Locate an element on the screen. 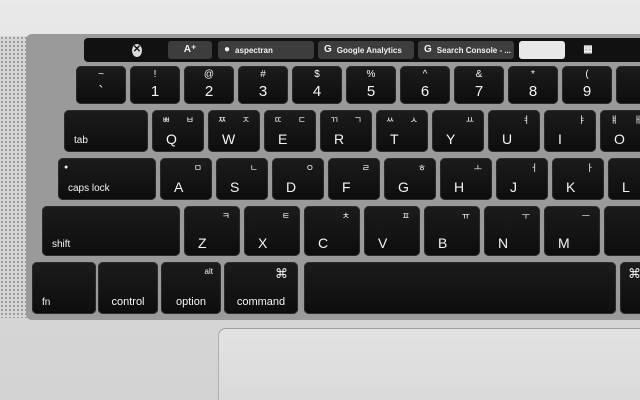  key-9: ( 9 is located at coordinates (587, 85).